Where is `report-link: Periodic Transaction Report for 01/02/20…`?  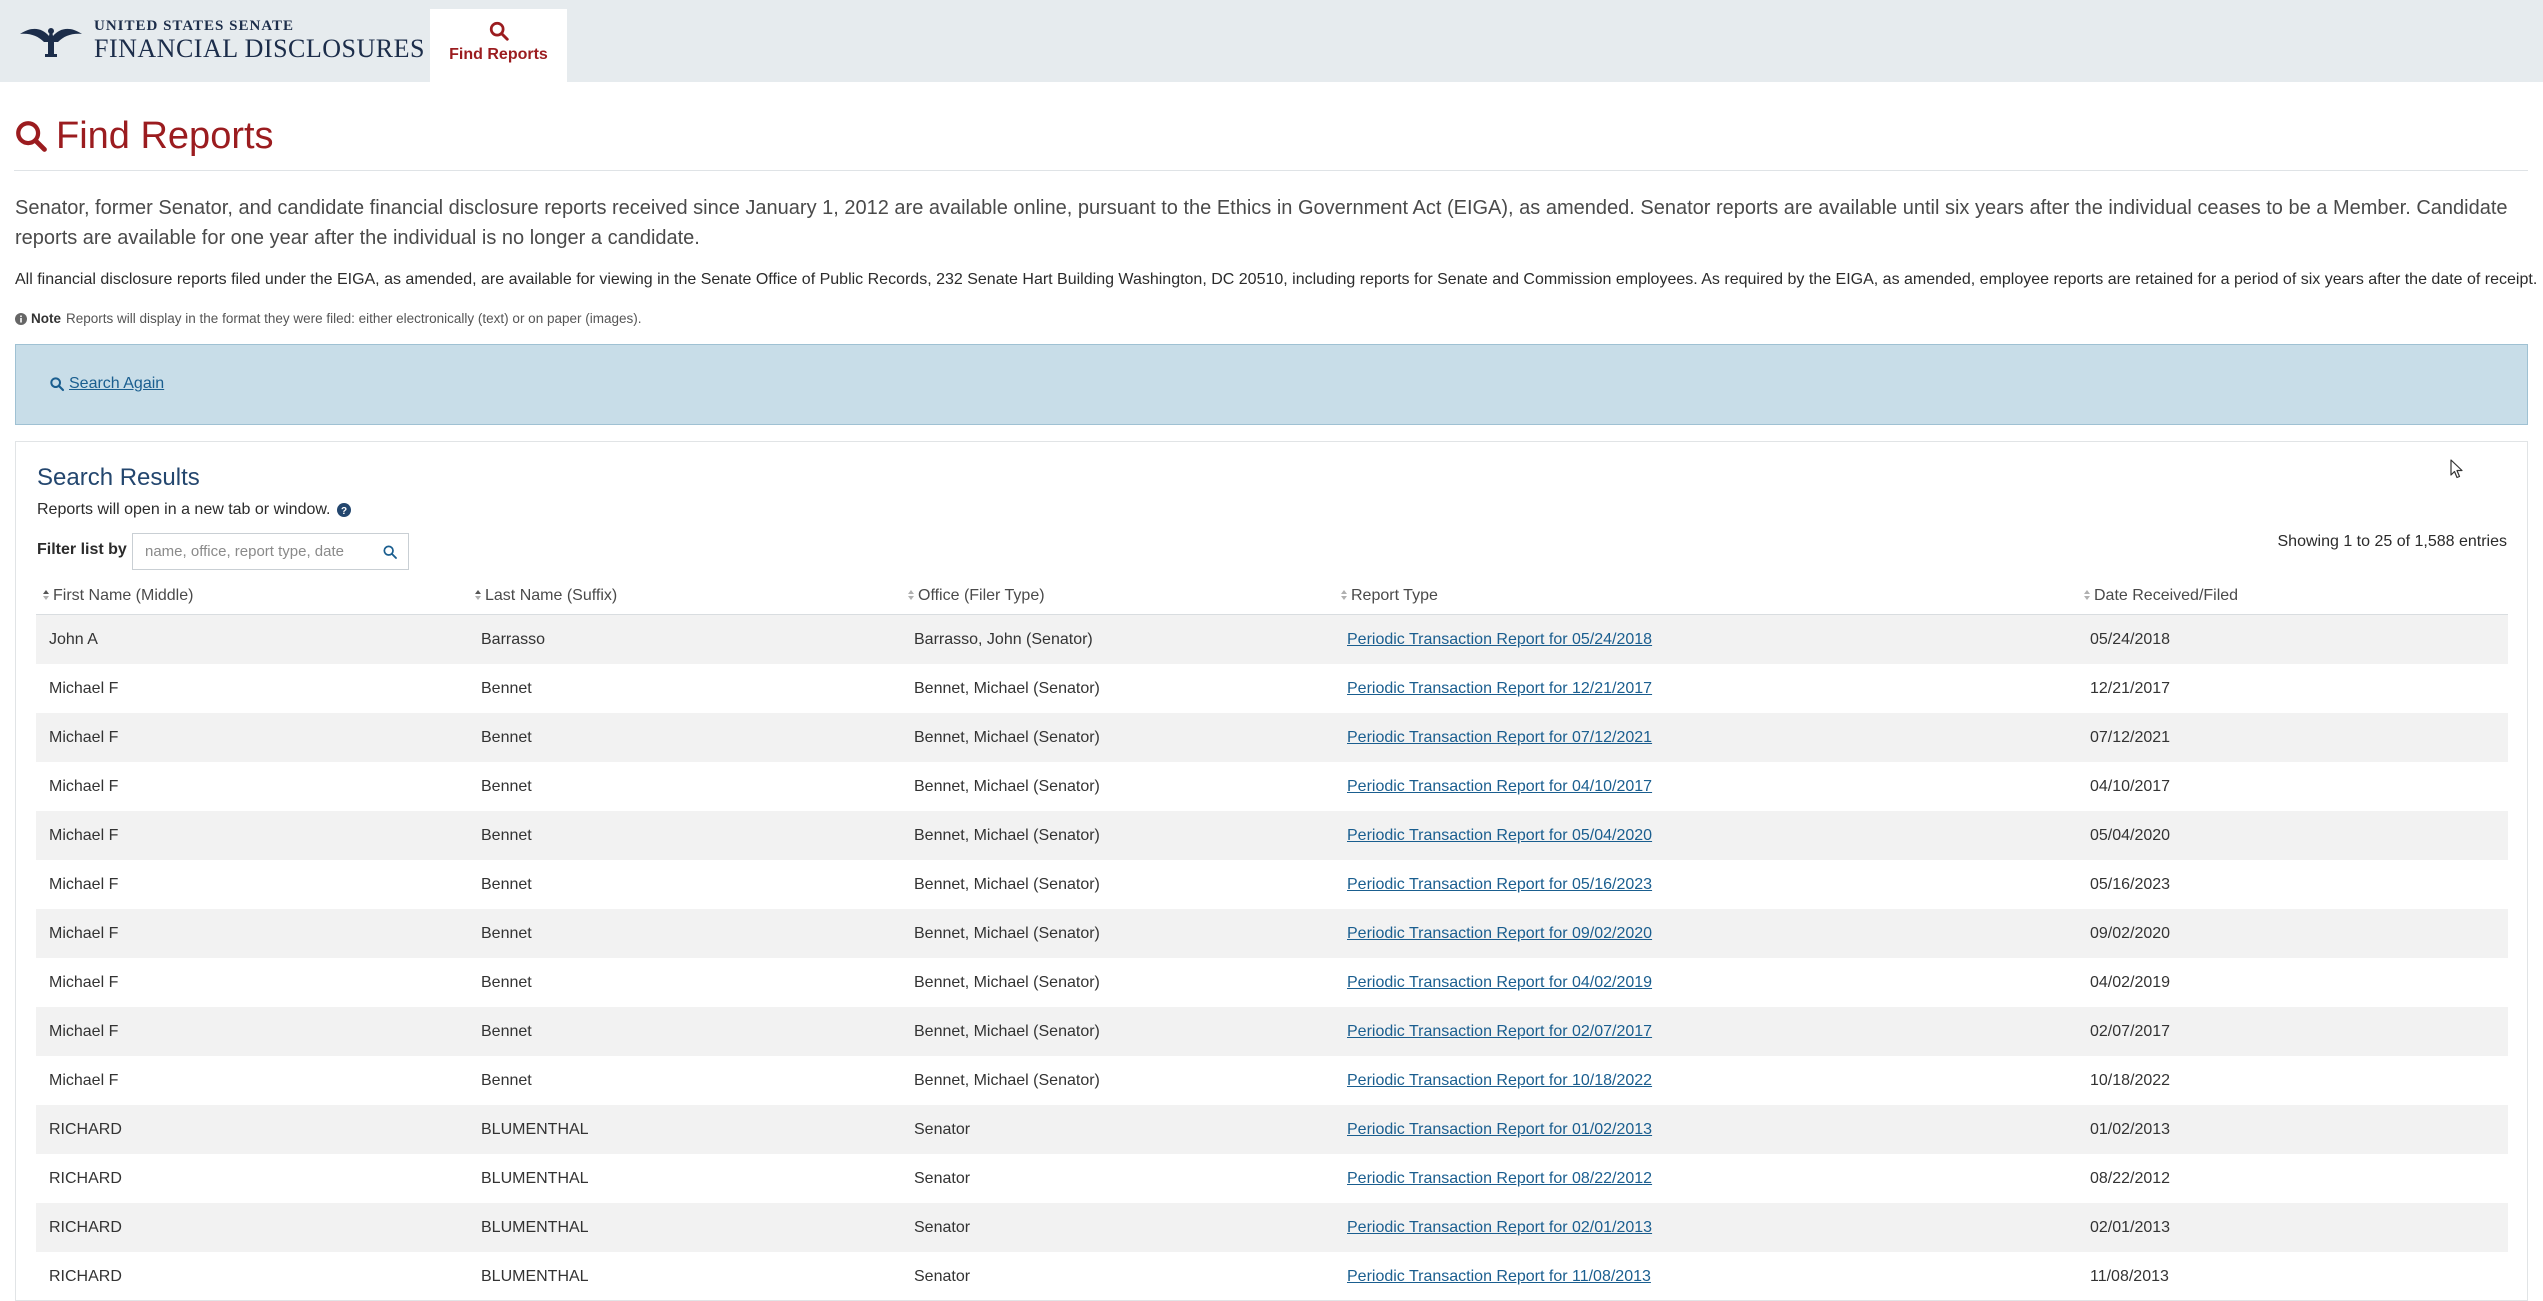 report-link: Periodic Transaction Report for 01/02/20… is located at coordinates (1499, 1129).